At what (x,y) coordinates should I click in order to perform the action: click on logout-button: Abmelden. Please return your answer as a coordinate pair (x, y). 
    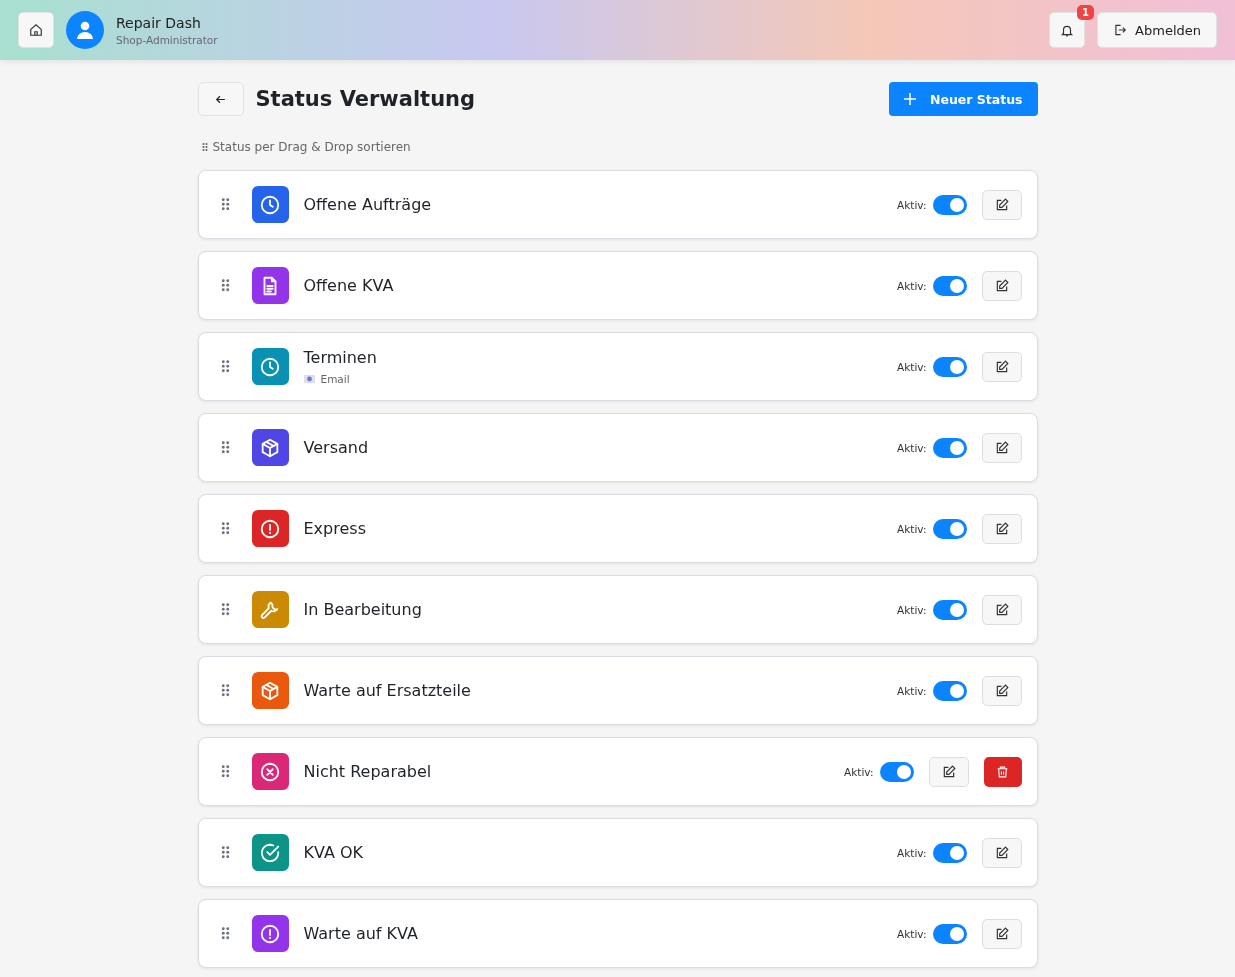
    Looking at the image, I should click on (1157, 30).